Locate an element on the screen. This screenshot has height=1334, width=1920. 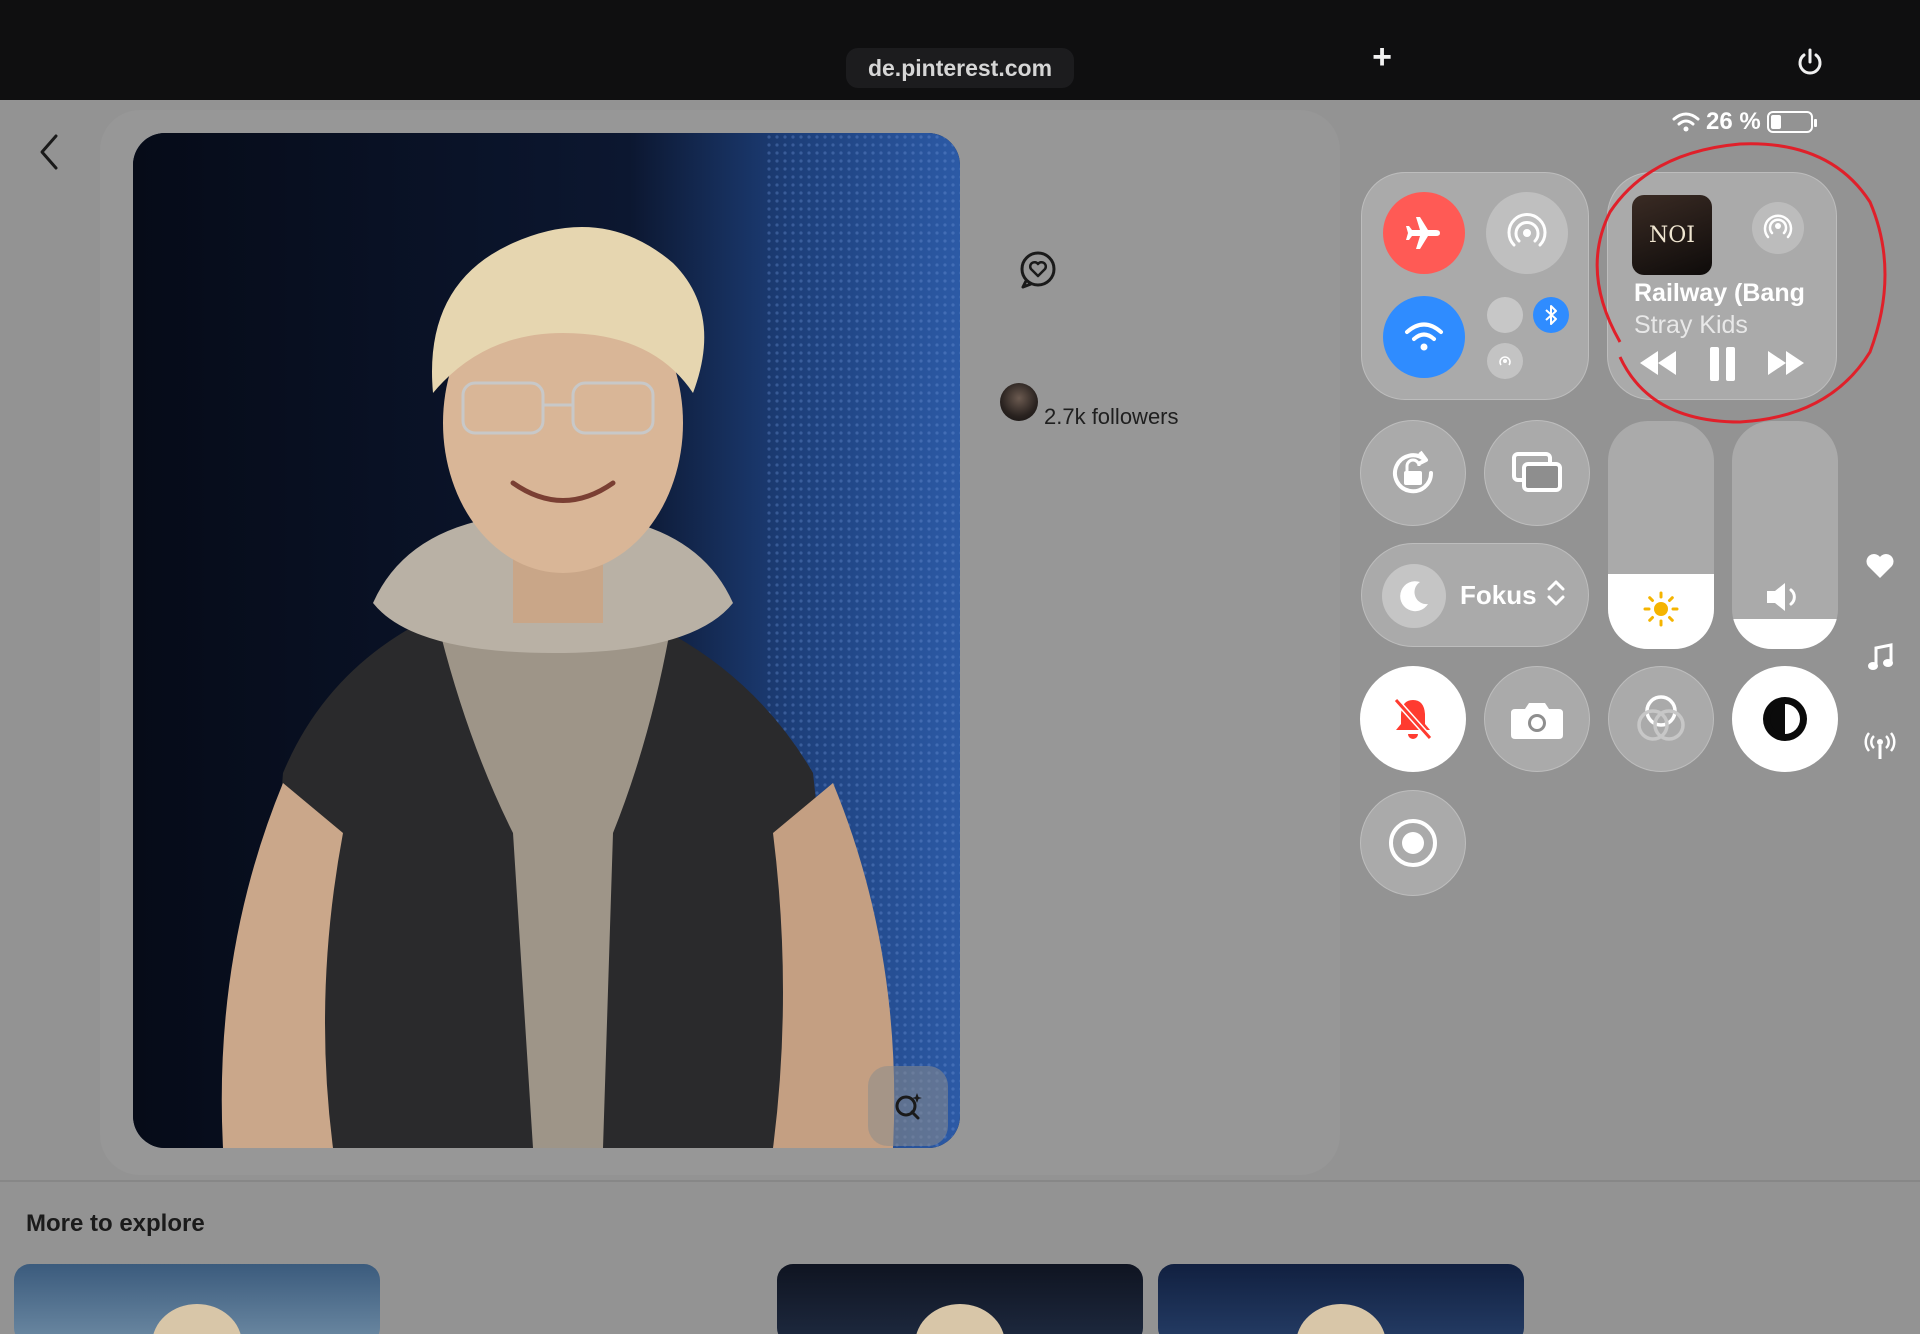
color-filters-icon is located at coordinates (1661, 718).